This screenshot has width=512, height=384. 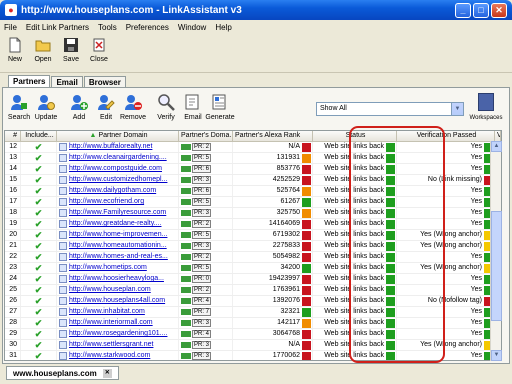 What do you see at coordinates (499, 10) in the screenshot?
I see `close-window-button: ✕` at bounding box center [499, 10].